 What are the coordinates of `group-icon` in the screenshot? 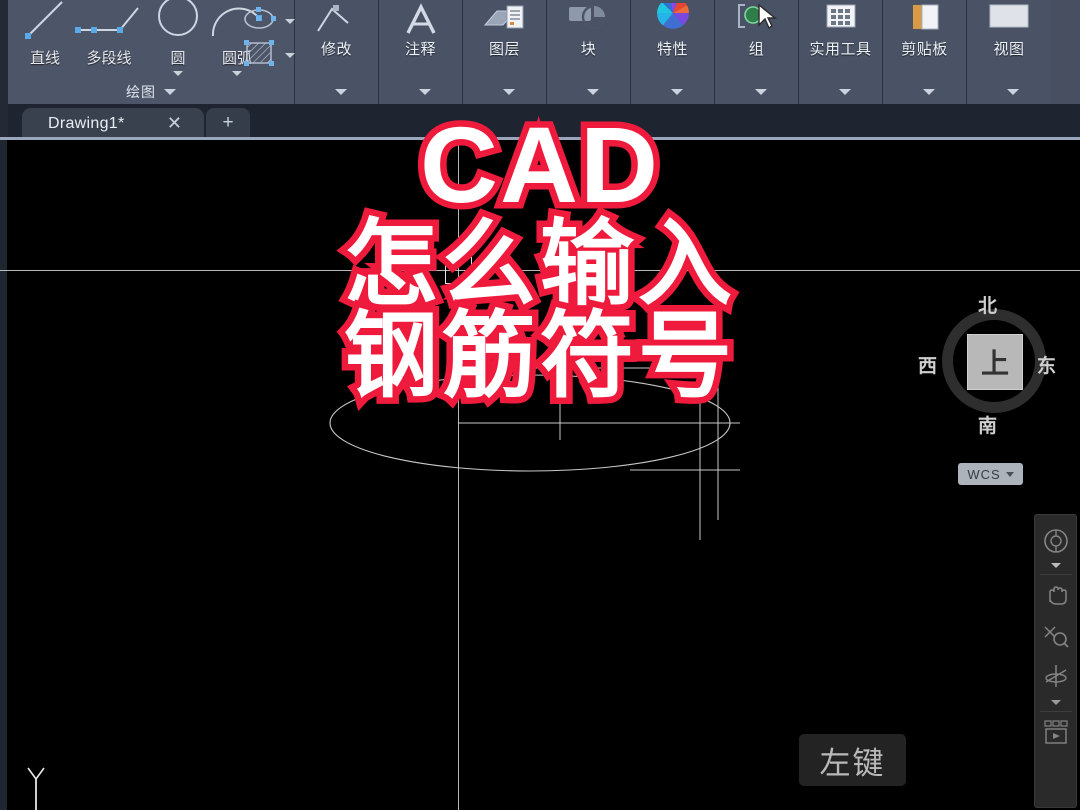 It's located at (756, 20).